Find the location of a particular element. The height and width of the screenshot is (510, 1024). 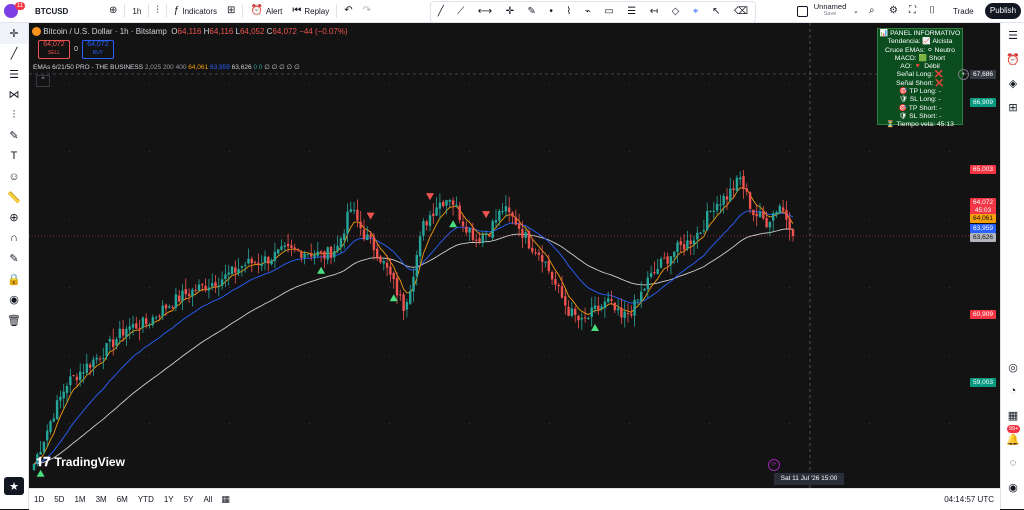

zoom-in-tool-icon: ⊕ is located at coordinates (14, 218).